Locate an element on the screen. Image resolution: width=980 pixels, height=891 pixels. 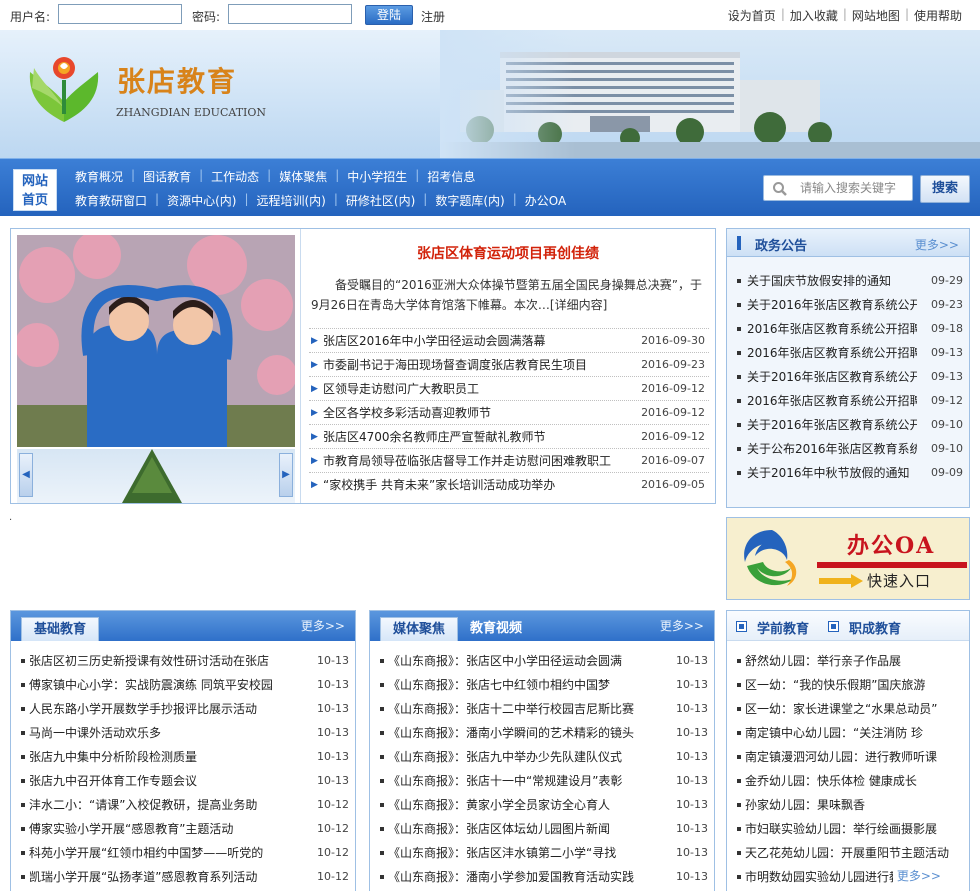
item-title: 人民东路小学开展数学手抄报评比展示活动 is located at coordinates (159, 709).